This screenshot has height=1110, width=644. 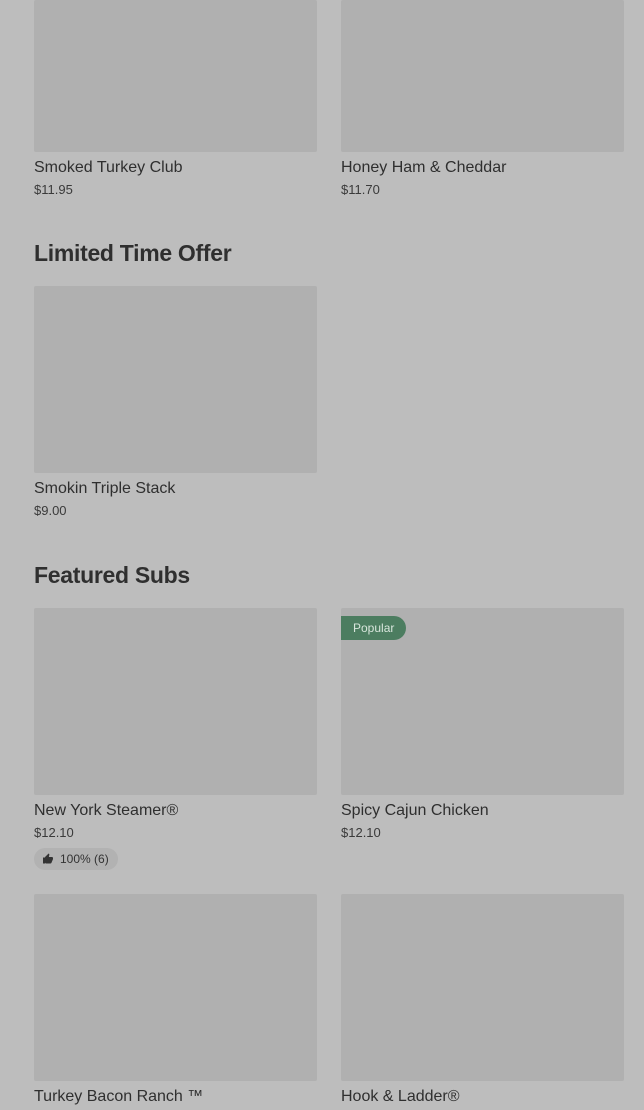 What do you see at coordinates (106, 810) in the screenshot?
I see `item-name: New York Steamer®` at bounding box center [106, 810].